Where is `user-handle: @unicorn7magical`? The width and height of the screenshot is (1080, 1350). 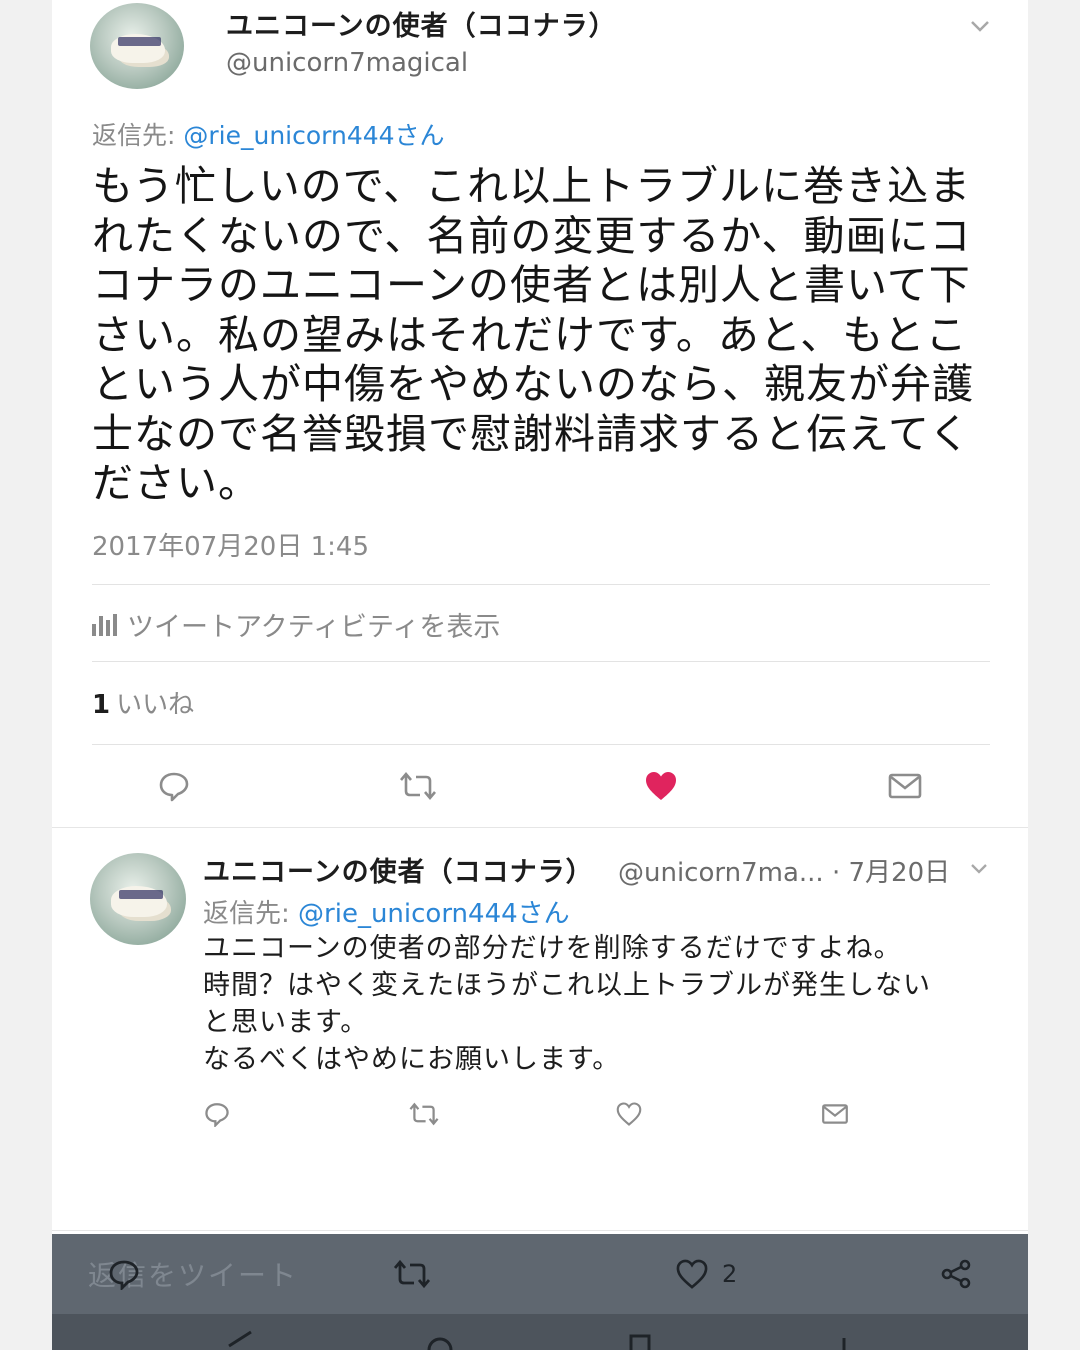
user-handle: @unicorn7magical is located at coordinates (347, 63).